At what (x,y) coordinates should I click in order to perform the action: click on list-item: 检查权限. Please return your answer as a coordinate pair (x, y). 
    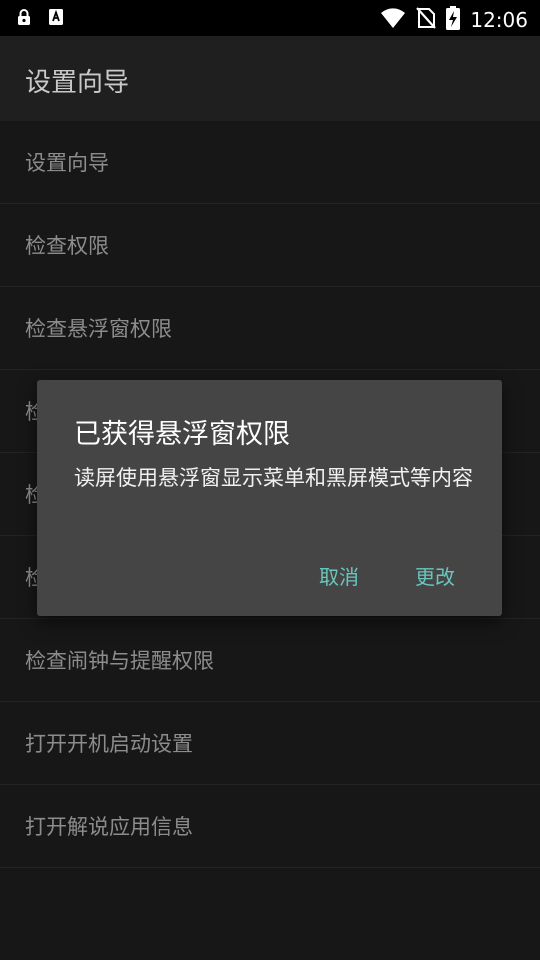
    Looking at the image, I should click on (270, 245).